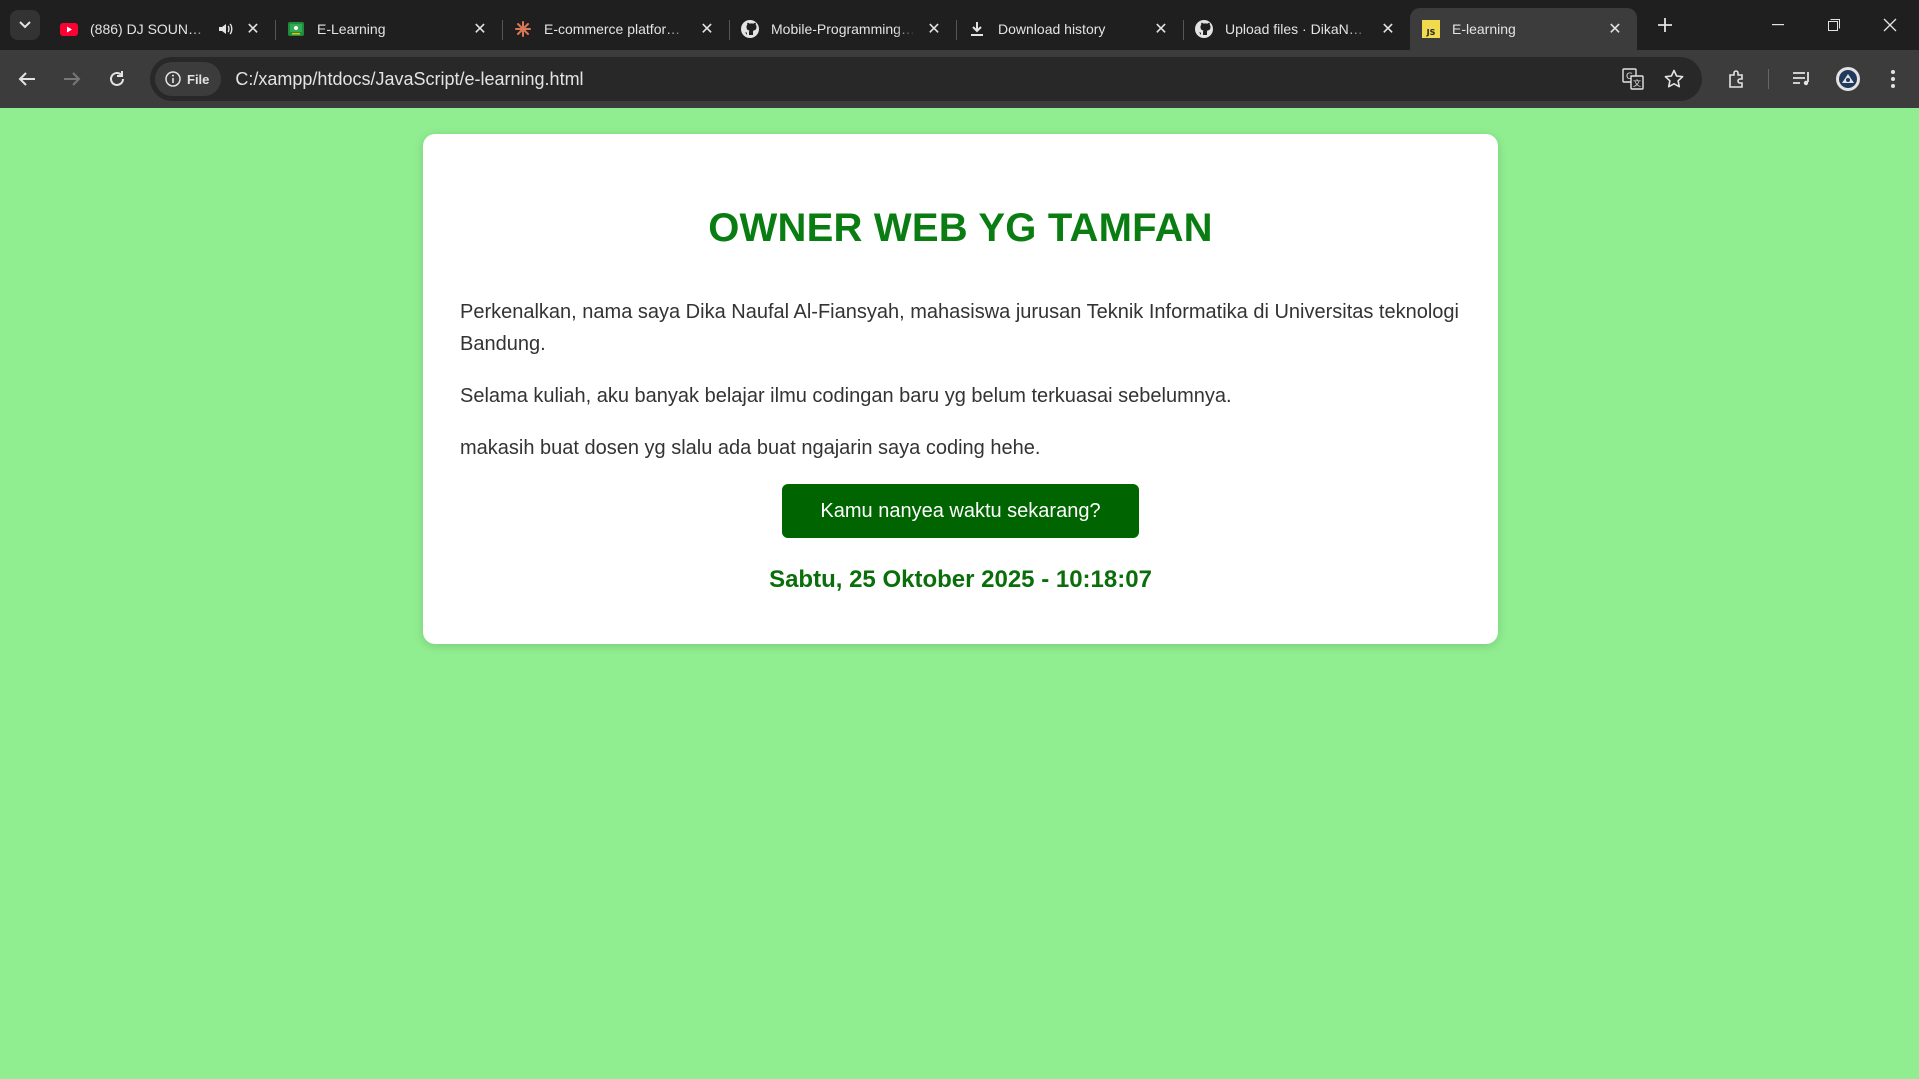 This screenshot has height=1079, width=1919. Describe the element at coordinates (388, 29) in the screenshot. I see `tab-e-learning-classroom: E-Learning ✕` at that location.